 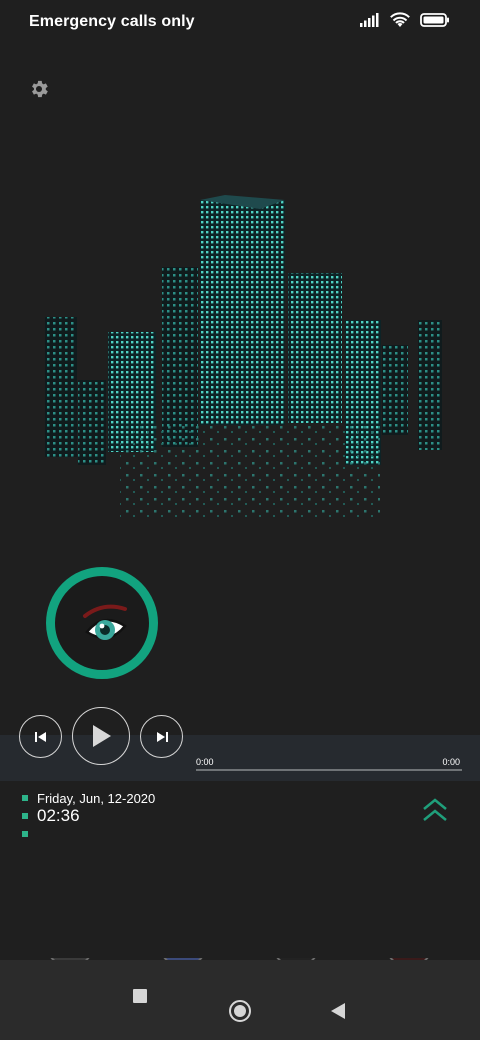 What do you see at coordinates (240, 22) in the screenshot?
I see `status-bar: Emergency calls only` at bounding box center [240, 22].